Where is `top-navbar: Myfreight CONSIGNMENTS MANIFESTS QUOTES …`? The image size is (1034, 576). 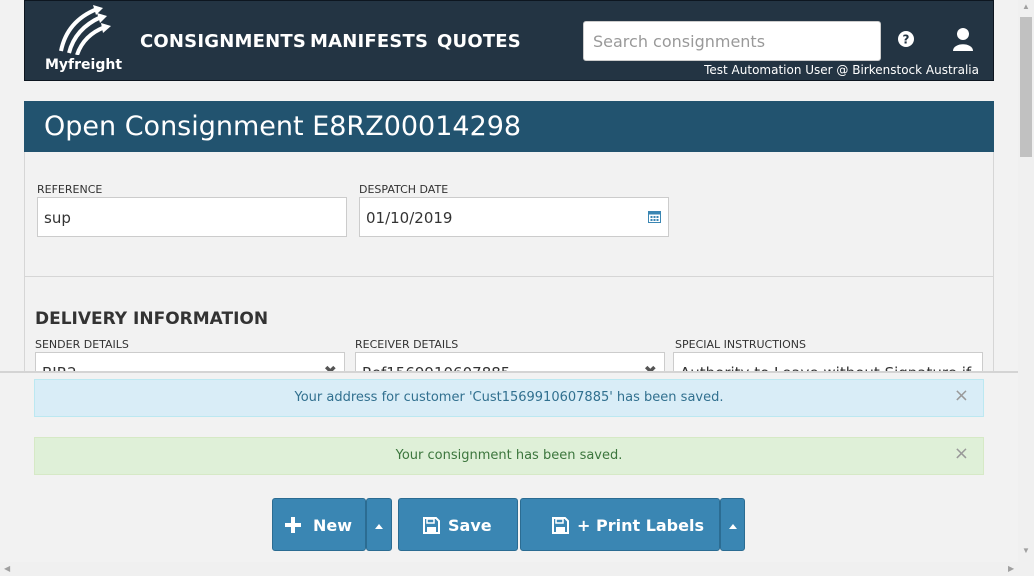 top-navbar: Myfreight CONSIGNMENTS MANIFESTS QUOTES … is located at coordinates (509, 40).